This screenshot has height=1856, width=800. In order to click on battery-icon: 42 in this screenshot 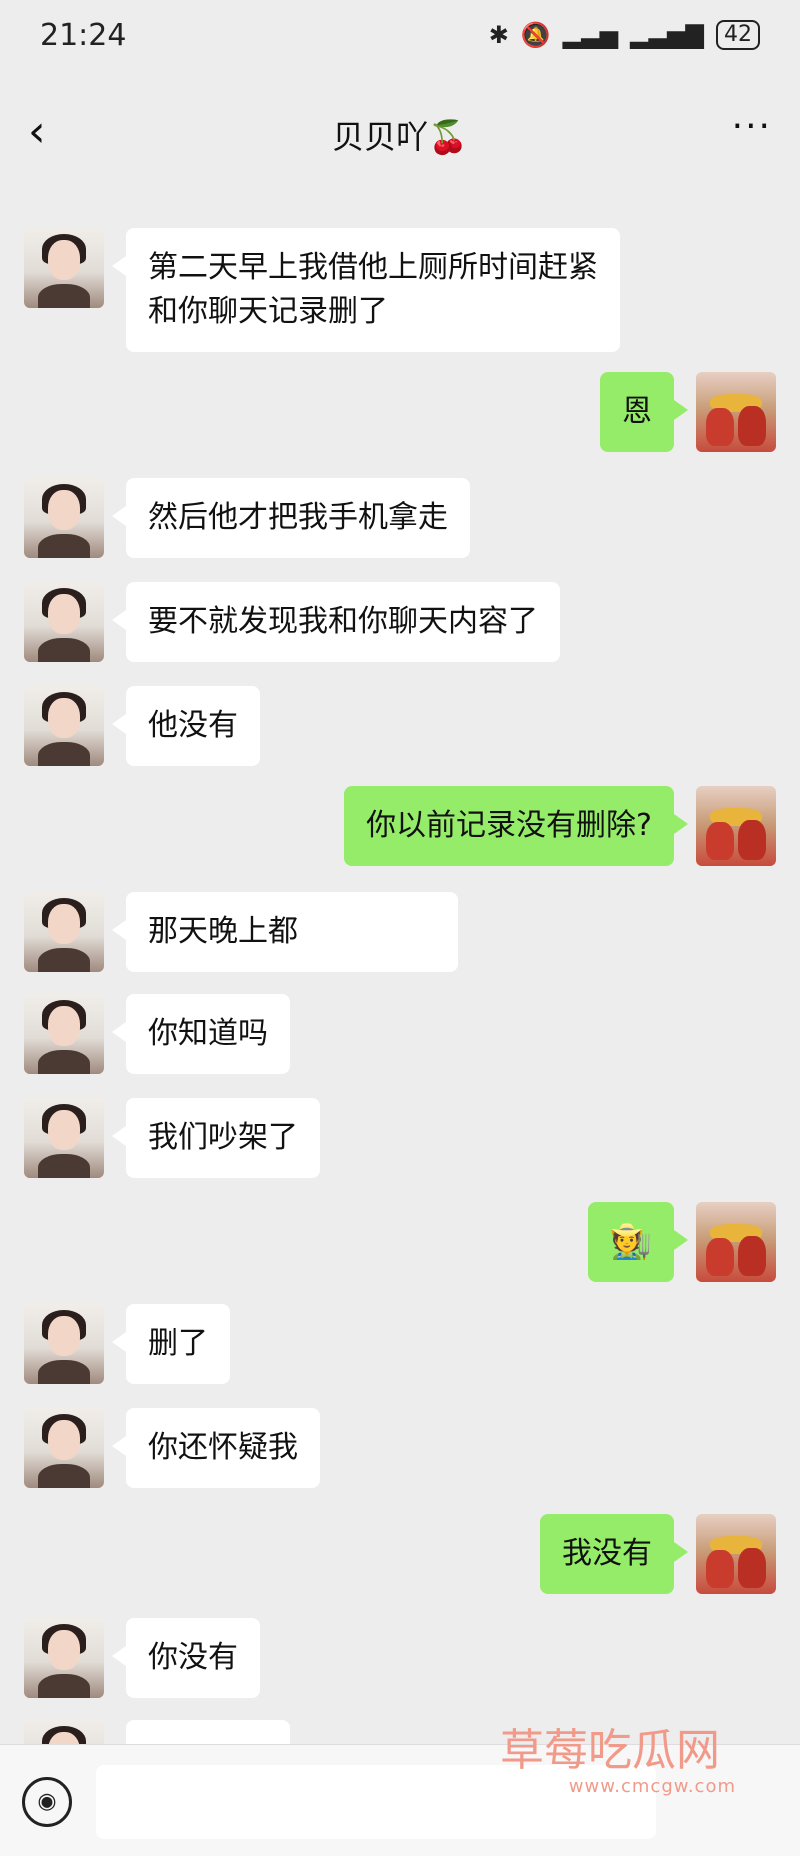, I will do `click(738, 35)`.